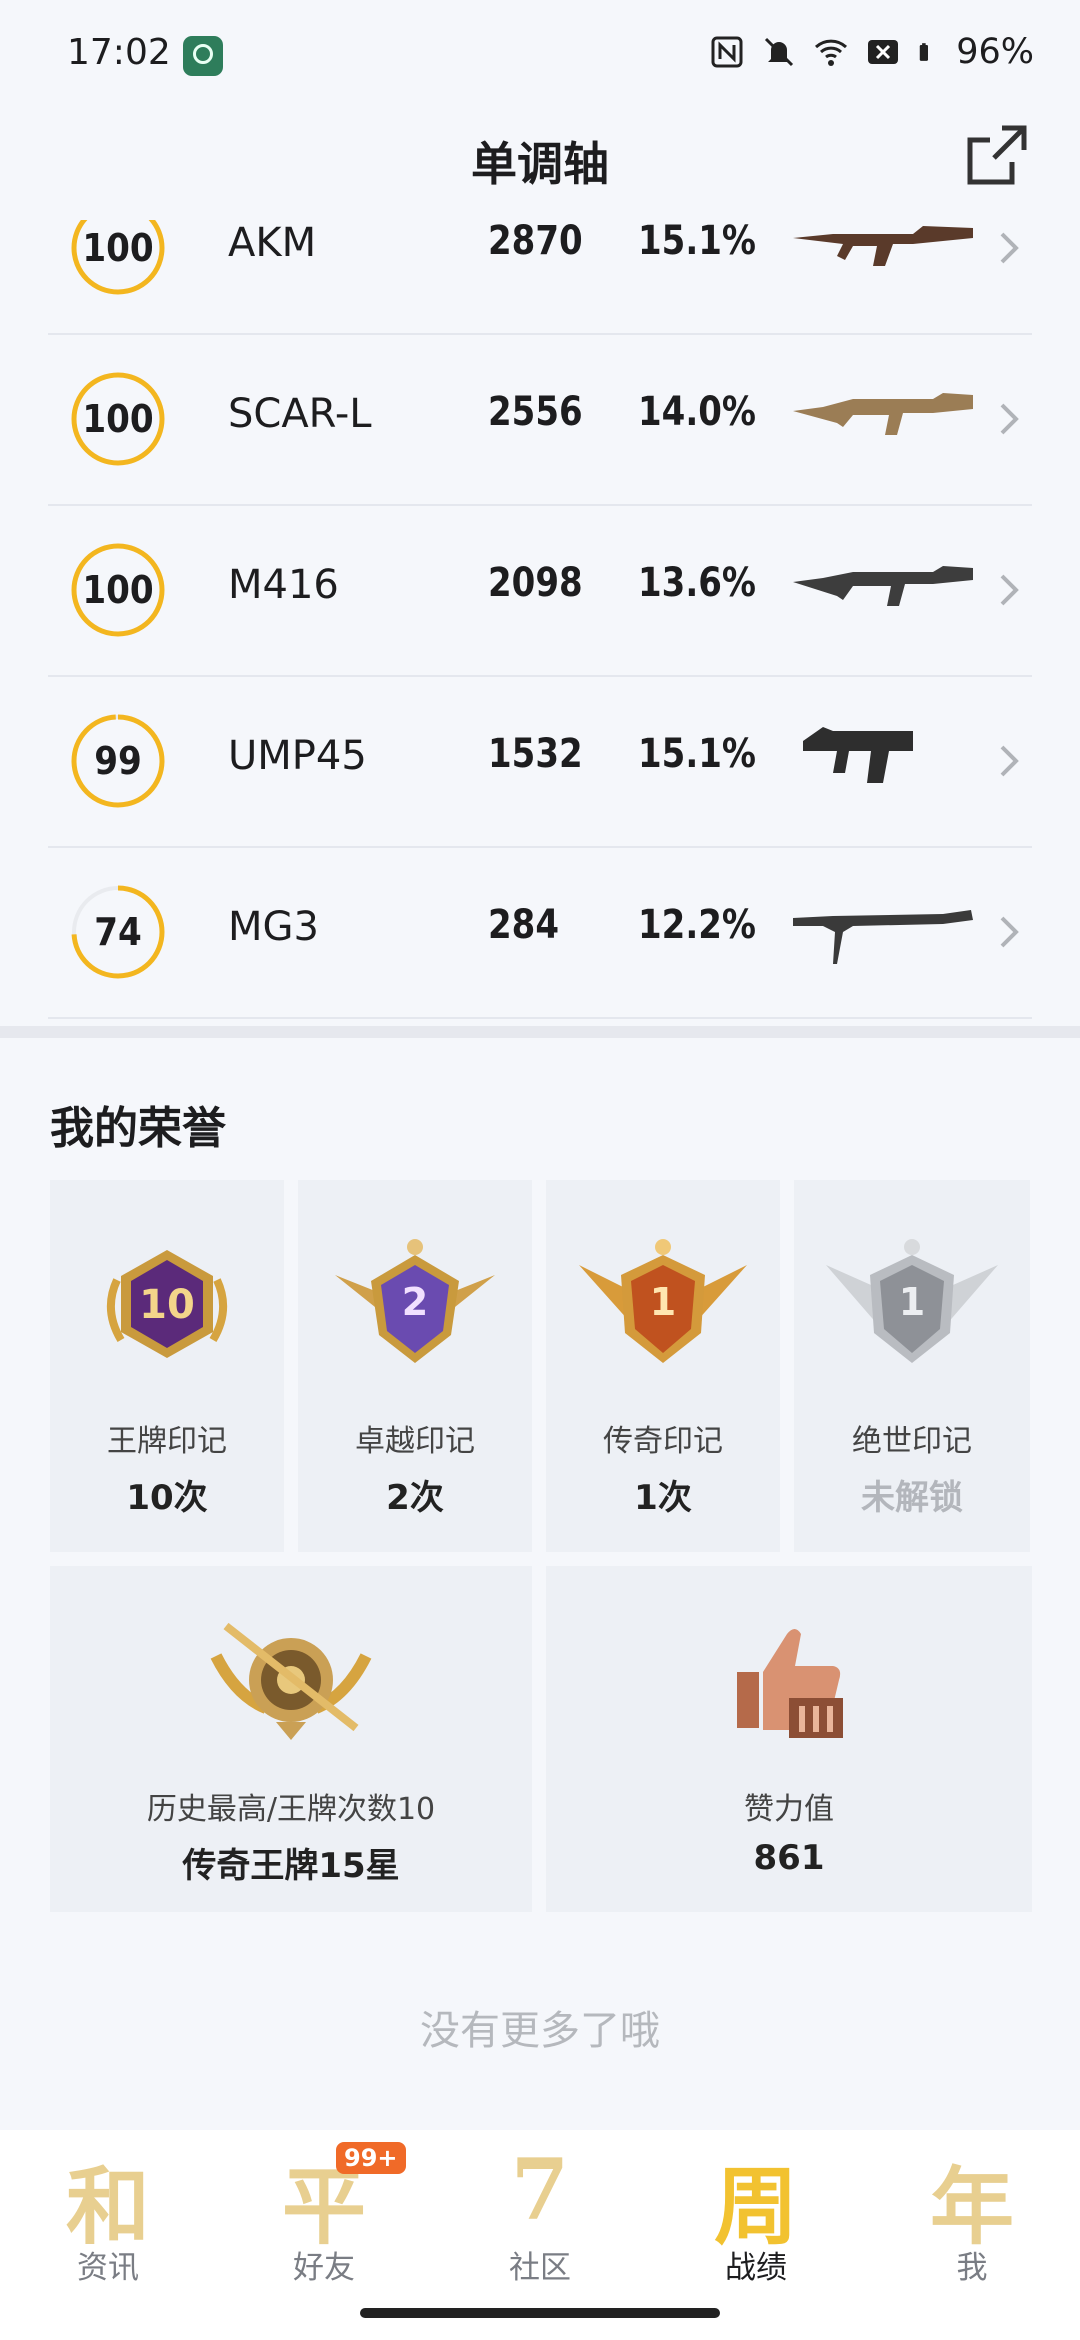 Image resolution: width=1080 pixels, height=2340 pixels. What do you see at coordinates (790, 1683) in the screenshot?
I see `thumbs-up-trophy-icon` at bounding box center [790, 1683].